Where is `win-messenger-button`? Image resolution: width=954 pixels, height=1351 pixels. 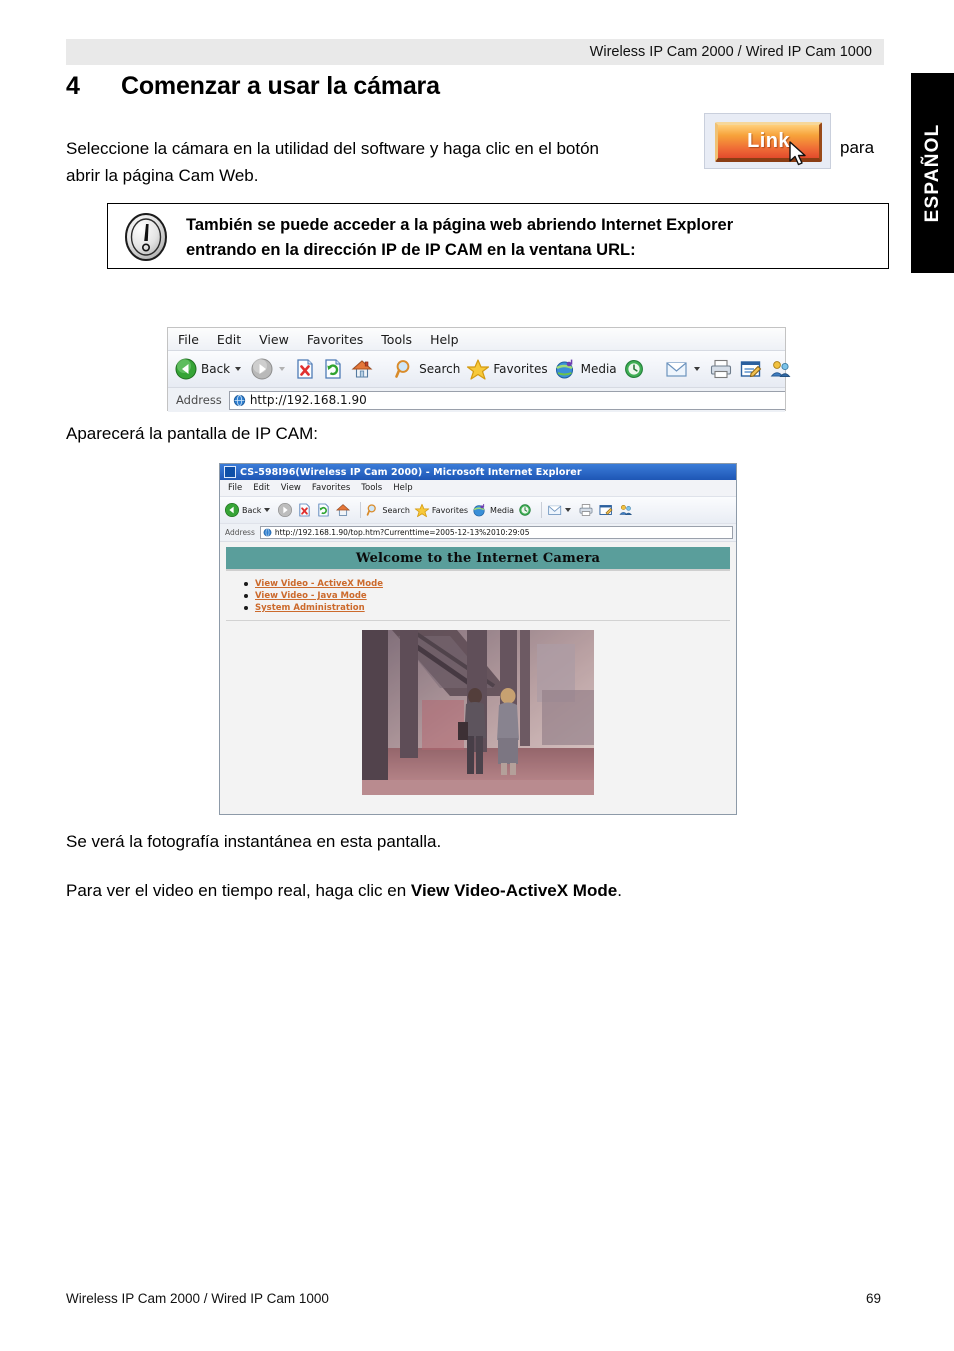
win-messenger-button is located at coordinates (626, 510).